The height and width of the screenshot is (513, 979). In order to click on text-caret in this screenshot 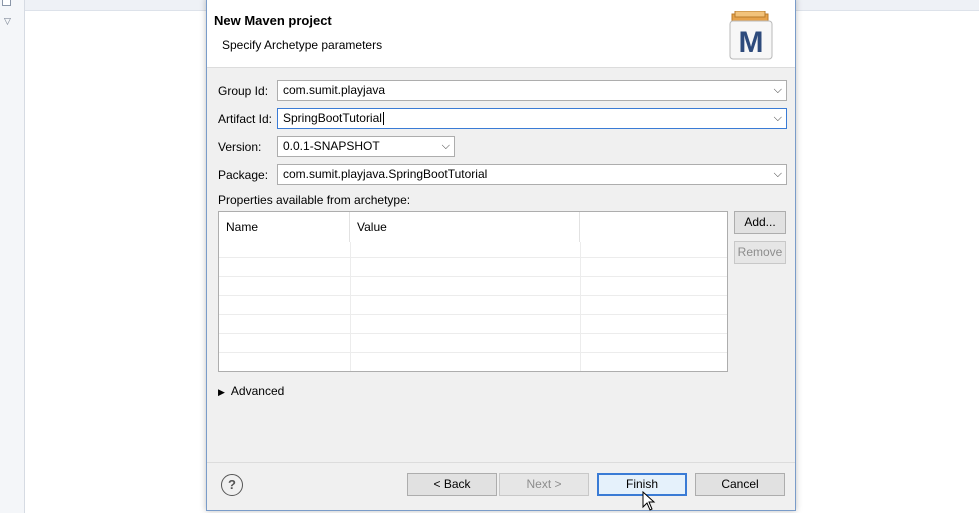, I will do `click(383, 119)`.